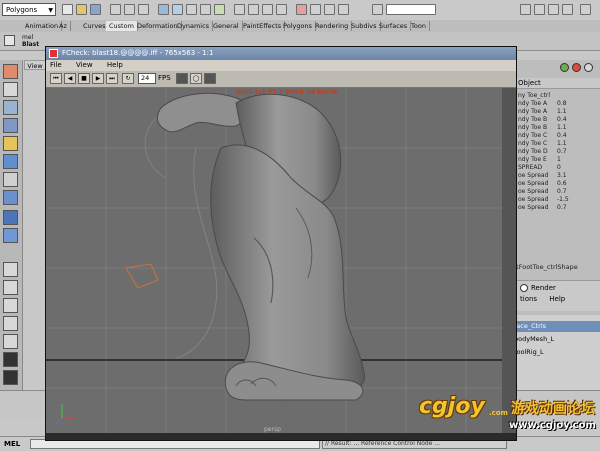 This screenshot has height=451, width=600. I want to click on stop-icon: ■, so click(84, 78).